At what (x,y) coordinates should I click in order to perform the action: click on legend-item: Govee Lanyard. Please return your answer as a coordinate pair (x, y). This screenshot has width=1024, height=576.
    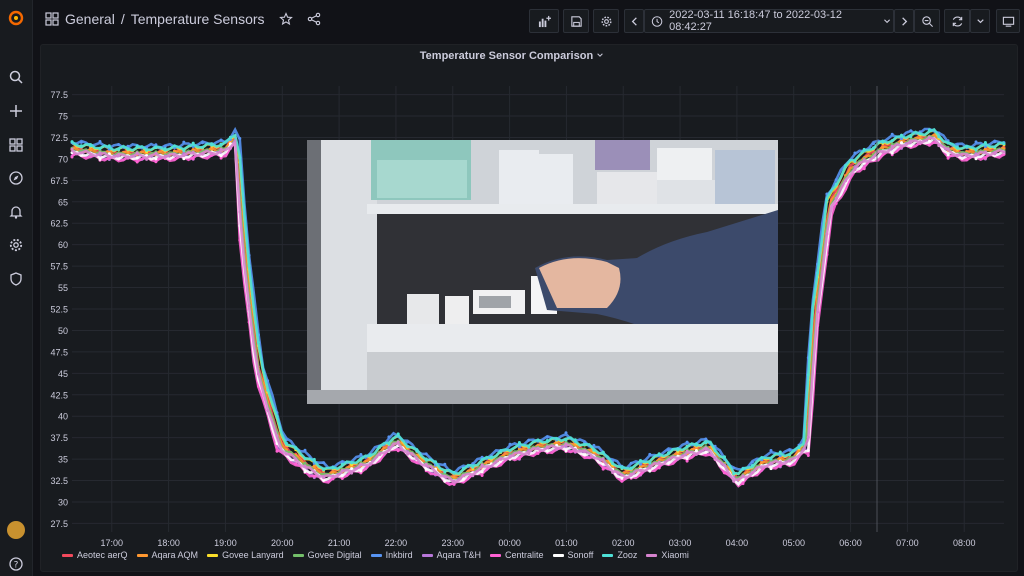
    Looking at the image, I should click on (245, 555).